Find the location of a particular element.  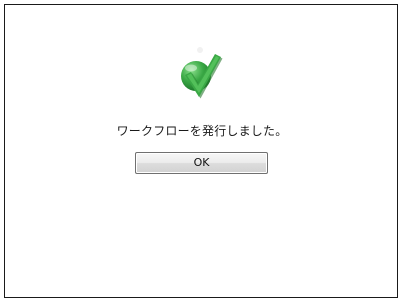

status-message: ワークフローを発行しました。 is located at coordinates (202, 131).